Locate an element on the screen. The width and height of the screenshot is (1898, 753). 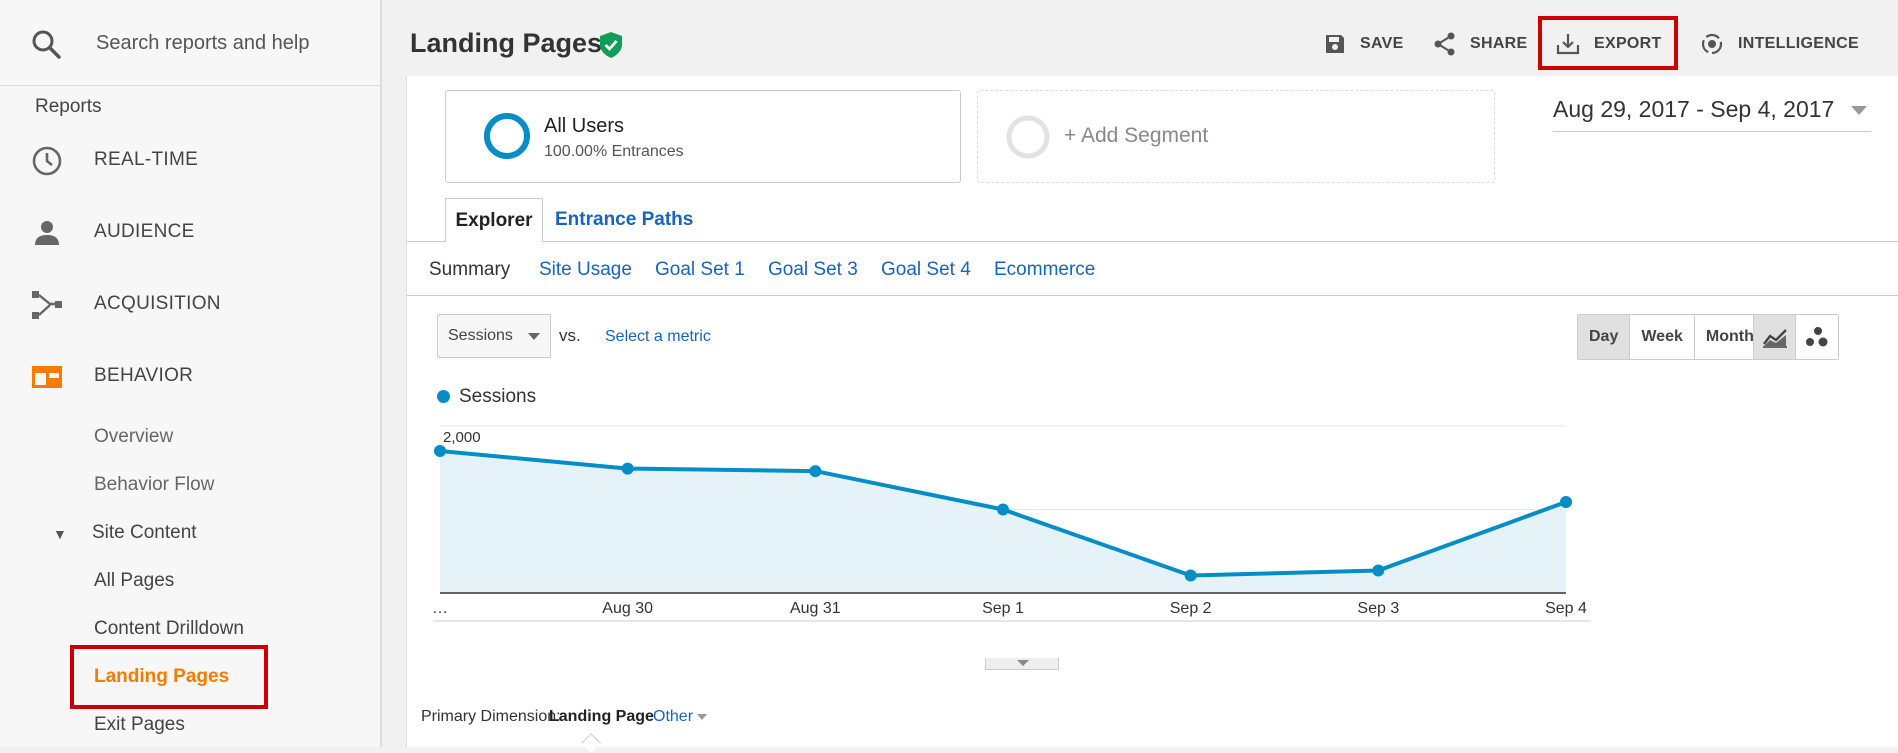
fork-icon is located at coordinates (47, 305).